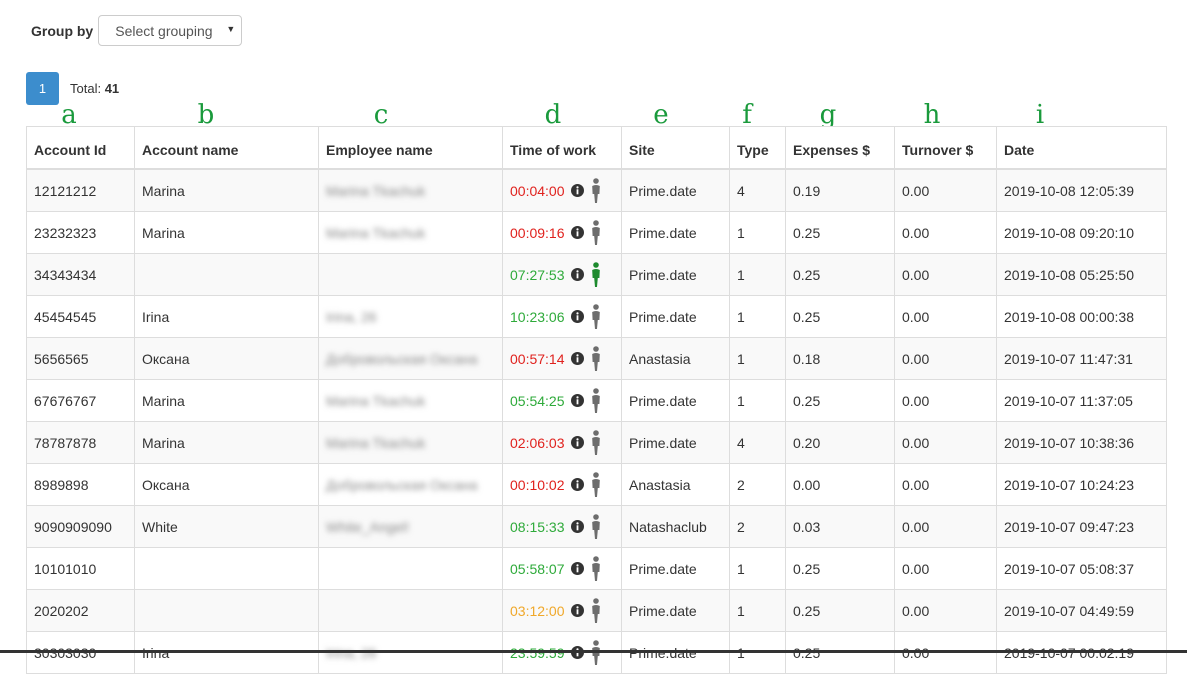 The height and width of the screenshot is (674, 1187). I want to click on cell-date: 2019-10-08 12:05:39, so click(1081, 190).